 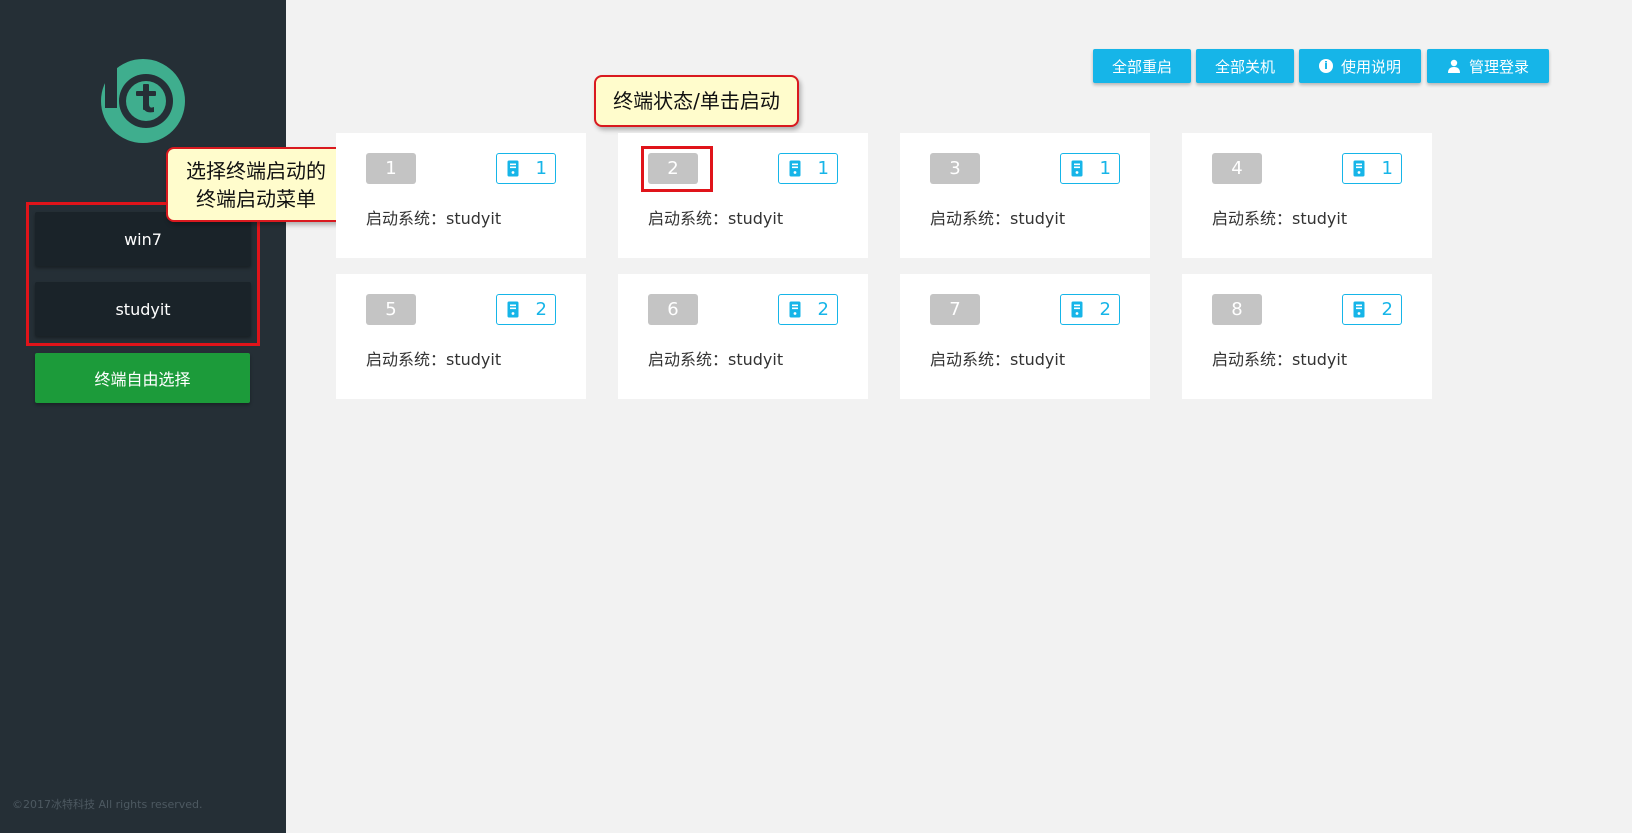 I want to click on restart-all-label: 全部重启, so click(x=1141, y=66).